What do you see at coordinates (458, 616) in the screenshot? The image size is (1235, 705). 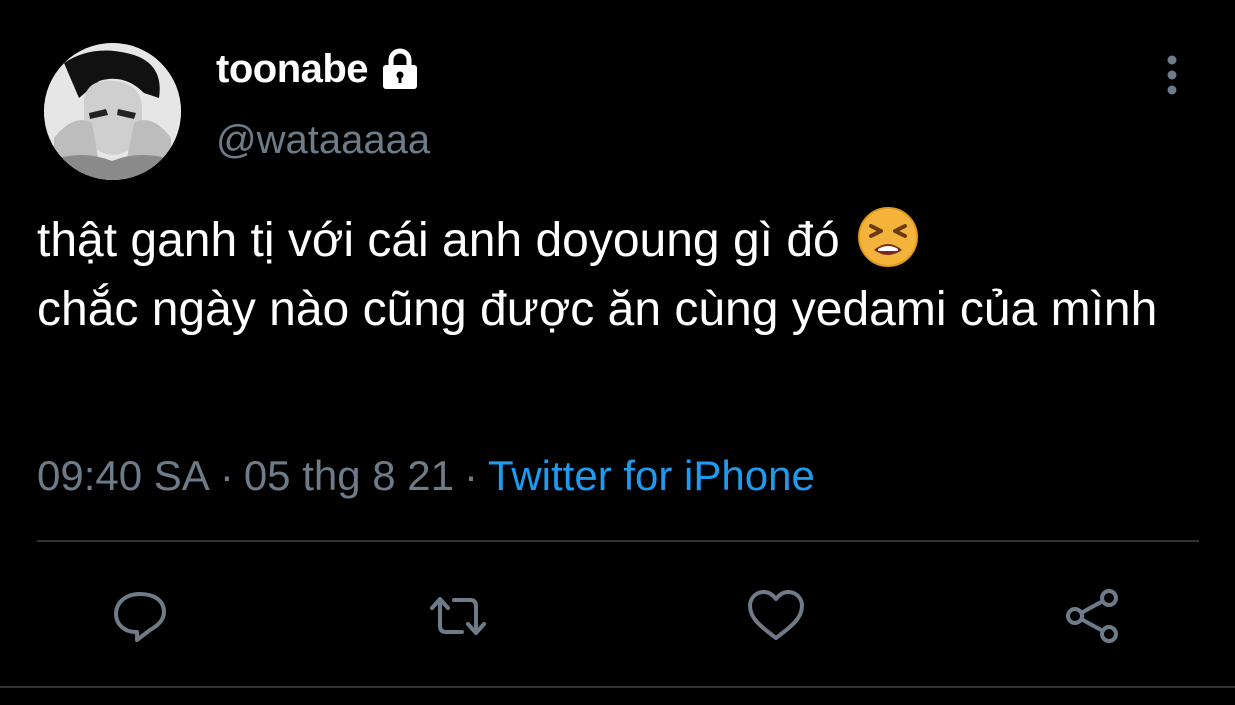 I see `retweet-icon` at bounding box center [458, 616].